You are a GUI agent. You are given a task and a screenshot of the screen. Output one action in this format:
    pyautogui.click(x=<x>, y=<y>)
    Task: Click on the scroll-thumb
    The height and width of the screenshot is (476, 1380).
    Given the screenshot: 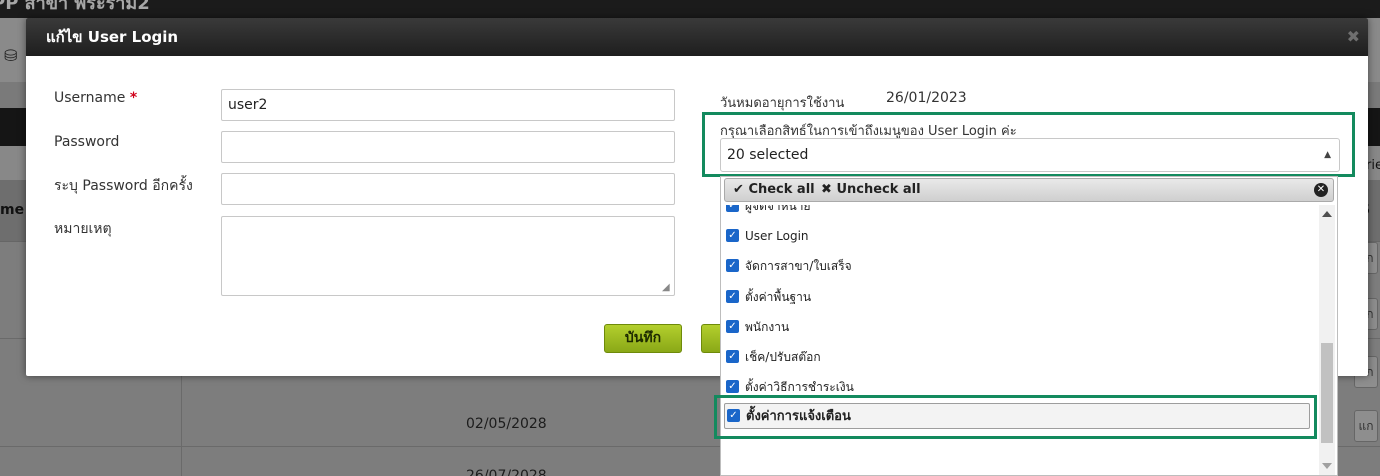 What is the action you would take?
    pyautogui.click(x=1327, y=393)
    